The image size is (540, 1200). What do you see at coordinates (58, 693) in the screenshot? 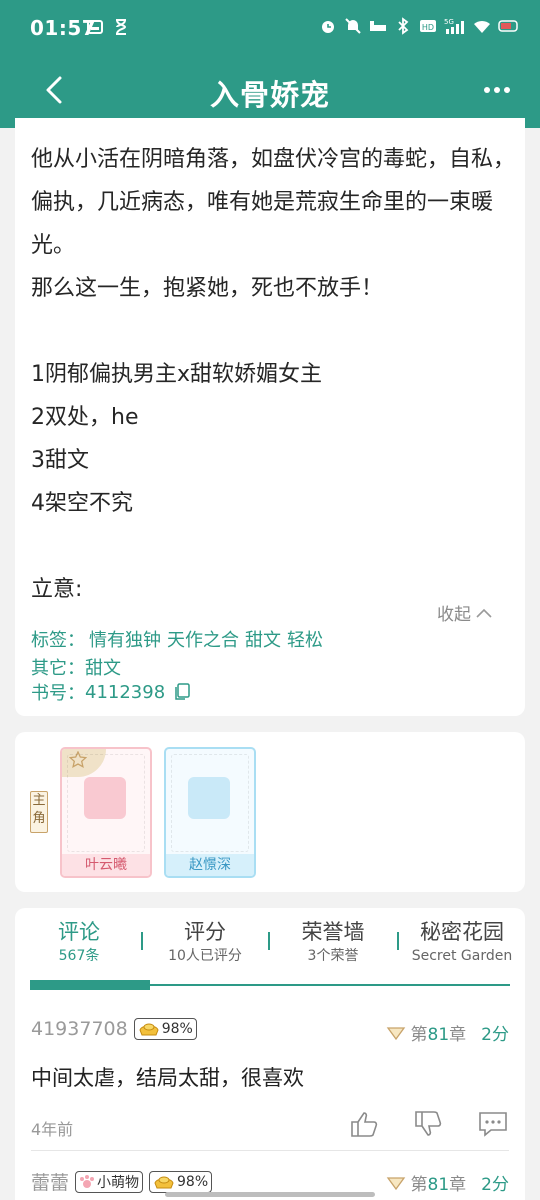
I see `book-id-label: 书号：` at bounding box center [58, 693].